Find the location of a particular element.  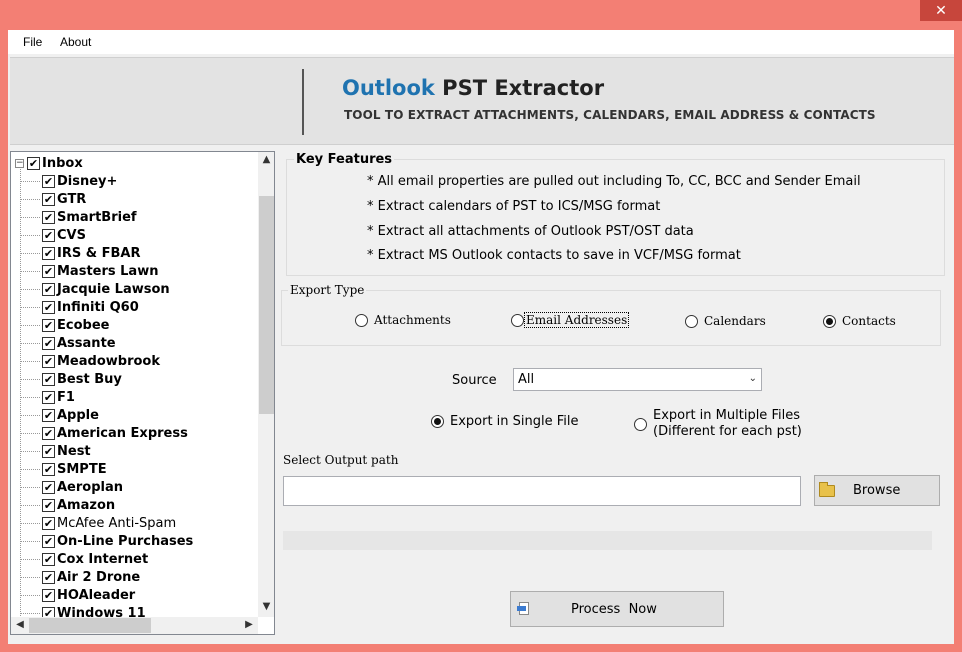

tree-item-label: Disney+ is located at coordinates (87, 181).